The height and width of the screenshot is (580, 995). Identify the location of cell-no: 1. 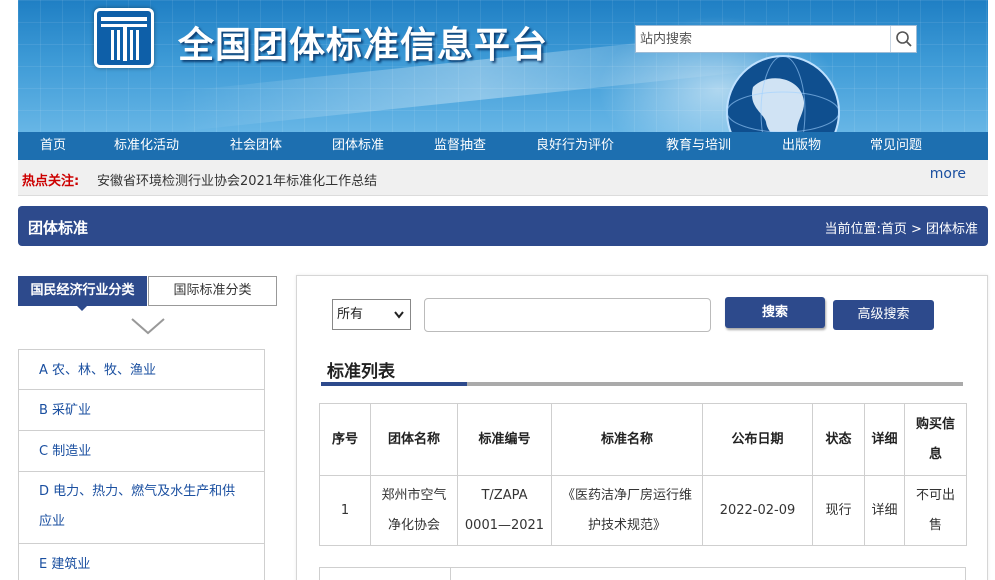
(345, 510).